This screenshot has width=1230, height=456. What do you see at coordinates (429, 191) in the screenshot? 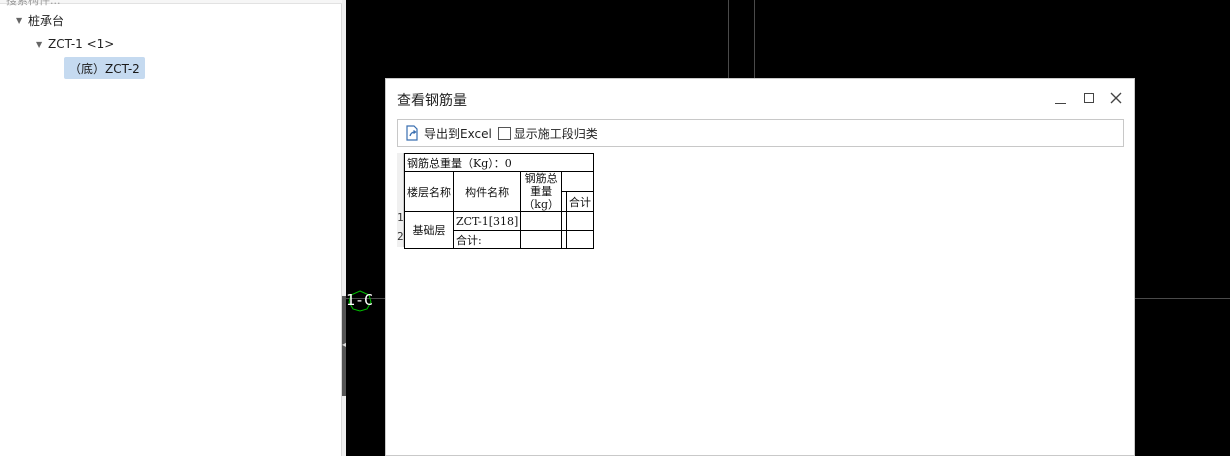
I see `header-floor: 楼层名称` at bounding box center [429, 191].